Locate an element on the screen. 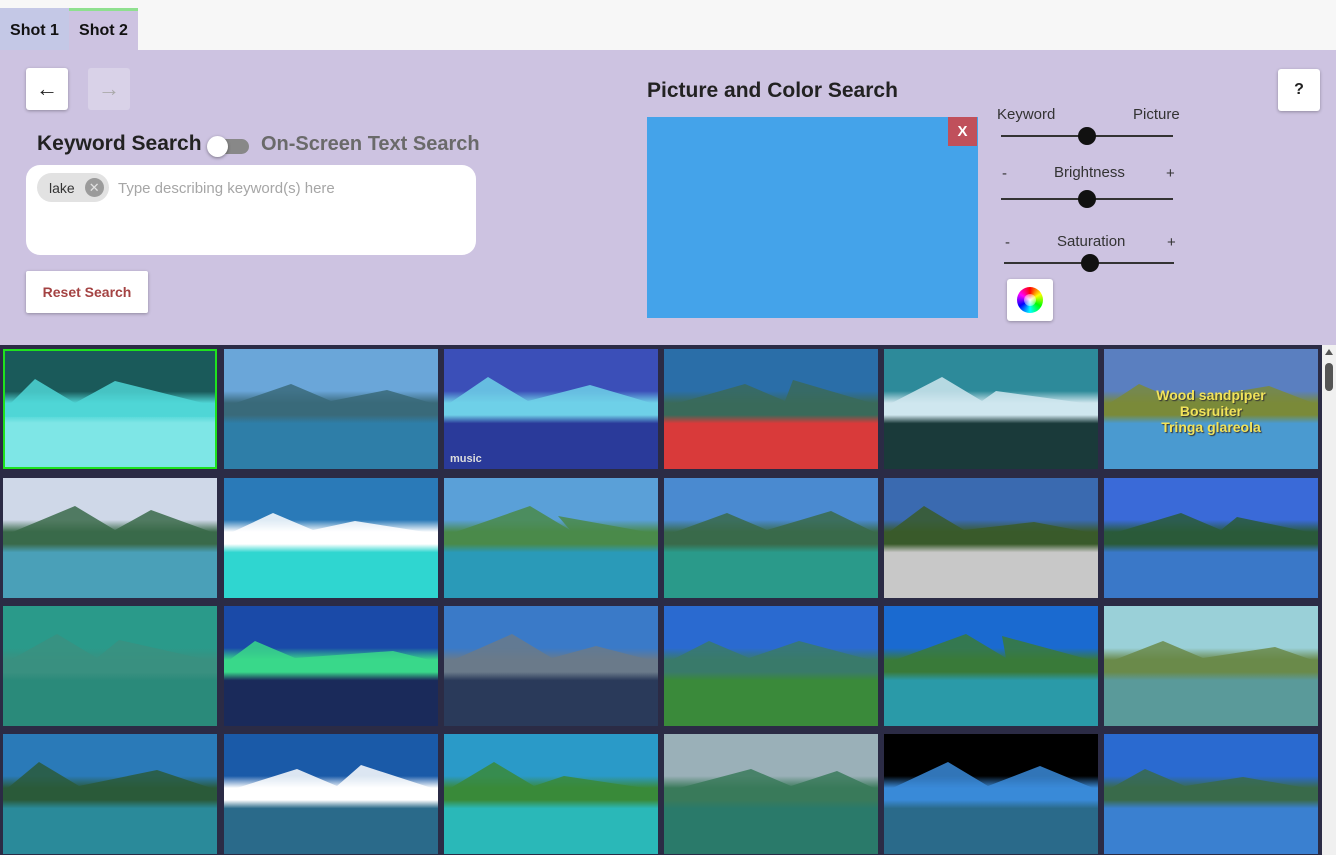  overlay-line: Bosruiter is located at coordinates (1211, 411).